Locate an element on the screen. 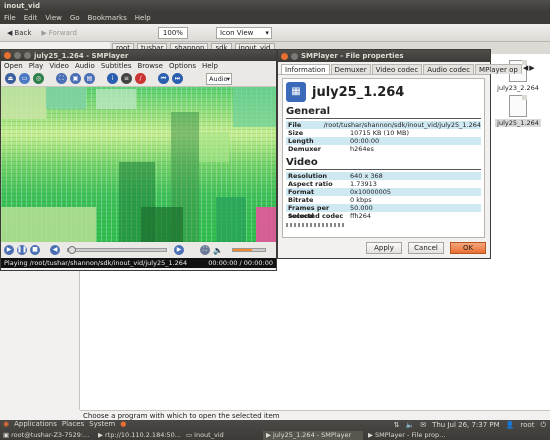 The height and width of the screenshot is (440, 550). audio-track-select: Audio is located at coordinates (219, 78).